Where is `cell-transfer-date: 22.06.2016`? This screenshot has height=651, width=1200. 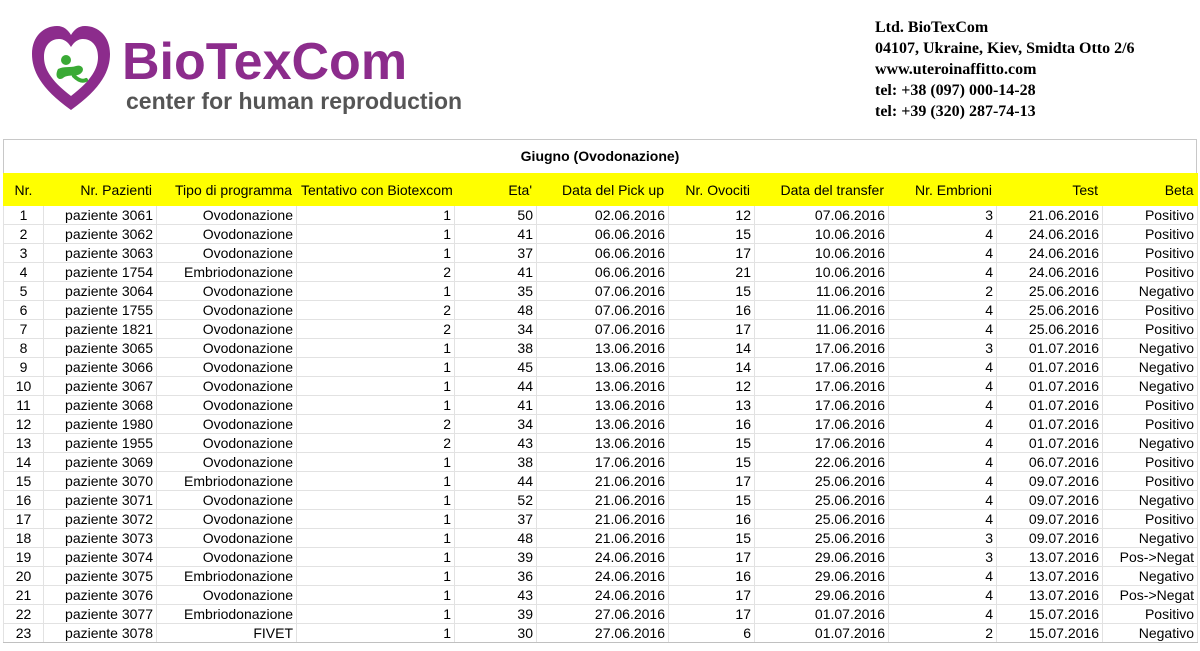
cell-transfer-date: 22.06.2016 is located at coordinates (821, 462).